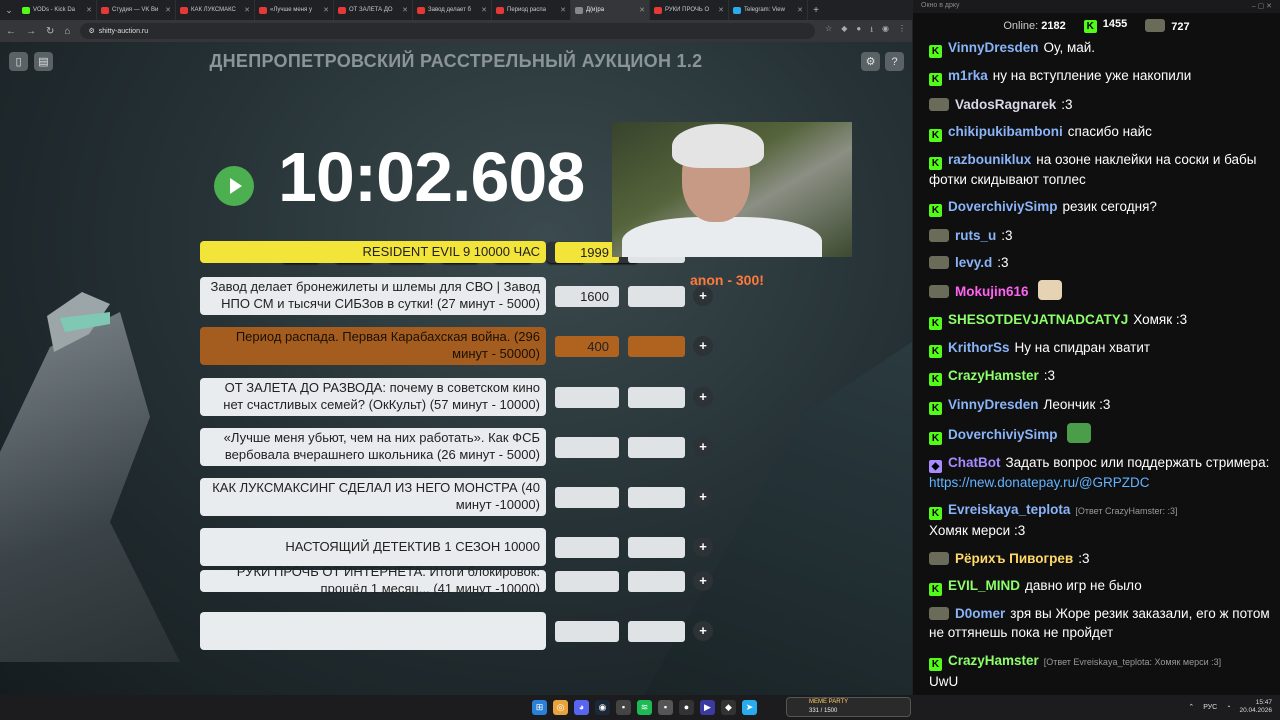 The height and width of the screenshot is (720, 1280). I want to click on browser-tab: Завод делает б ✕, so click(452, 10).